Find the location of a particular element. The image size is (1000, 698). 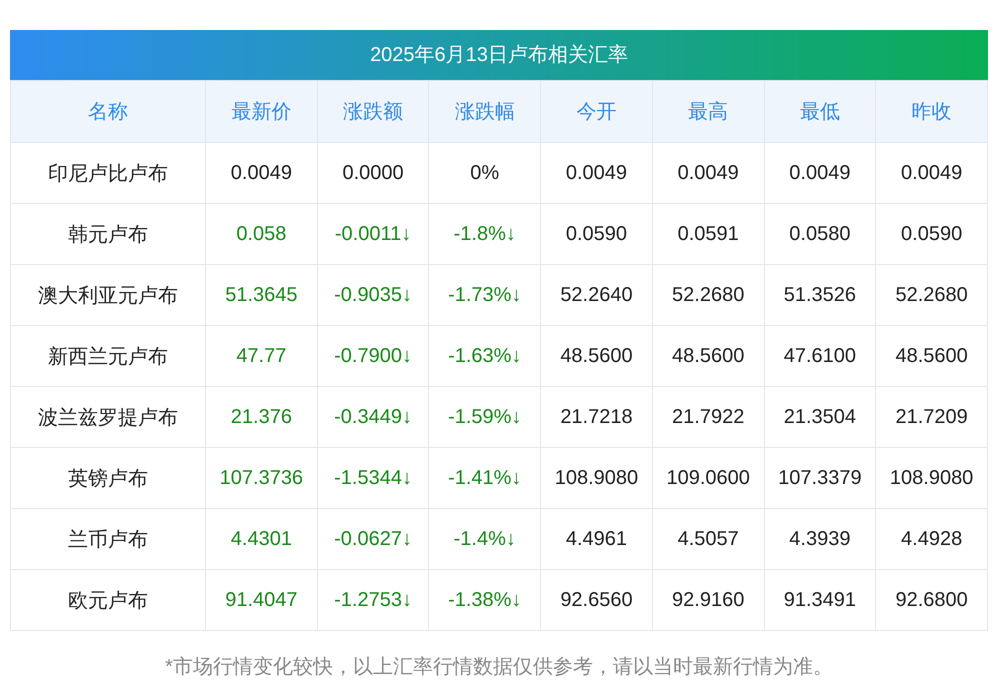

column-header: 名称 is located at coordinates (108, 111).